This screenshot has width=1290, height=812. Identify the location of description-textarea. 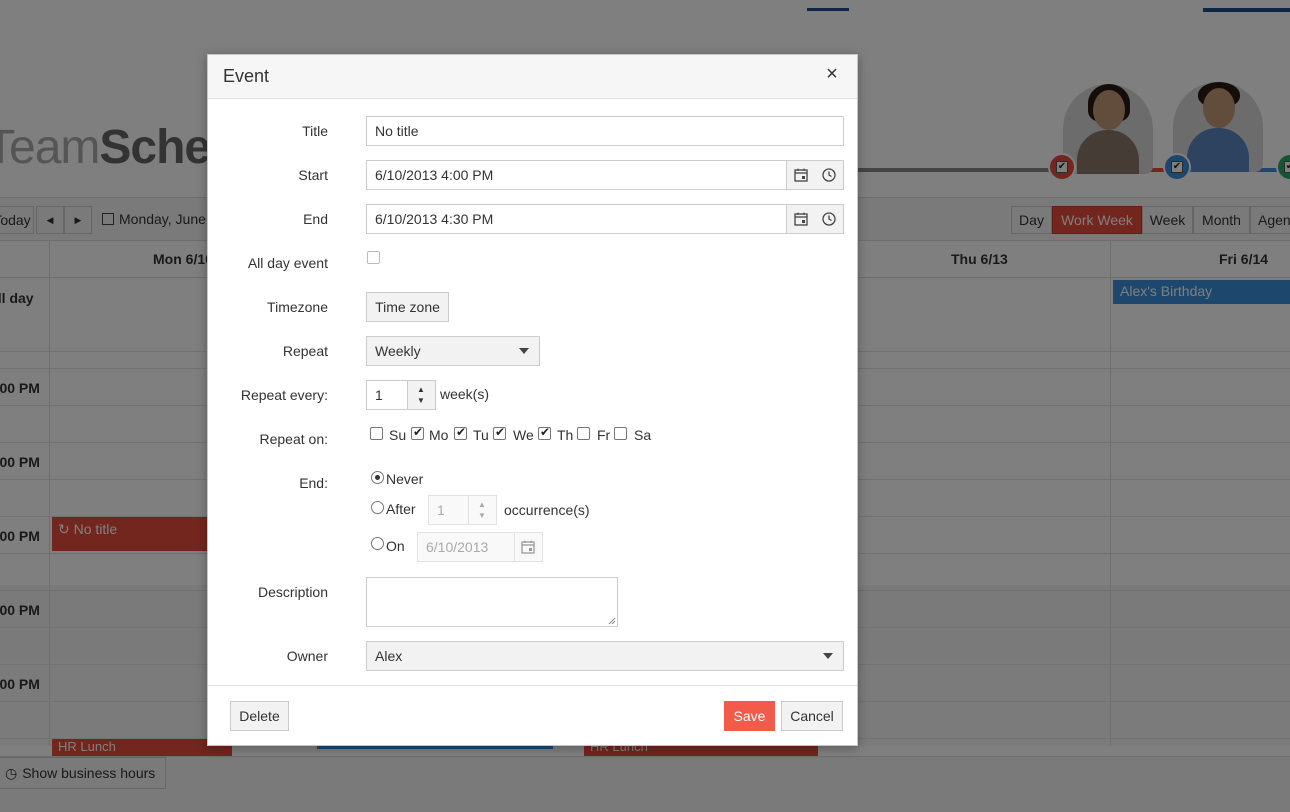
(492, 602).